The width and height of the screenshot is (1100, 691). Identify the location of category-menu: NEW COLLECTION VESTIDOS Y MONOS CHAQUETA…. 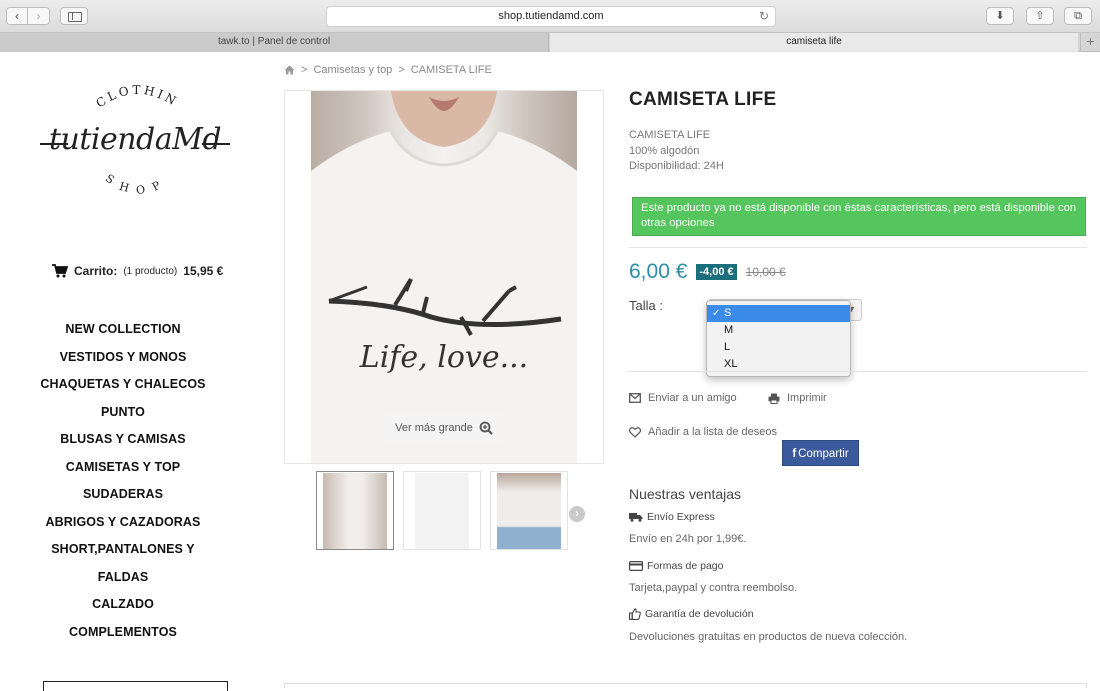
(123, 481).